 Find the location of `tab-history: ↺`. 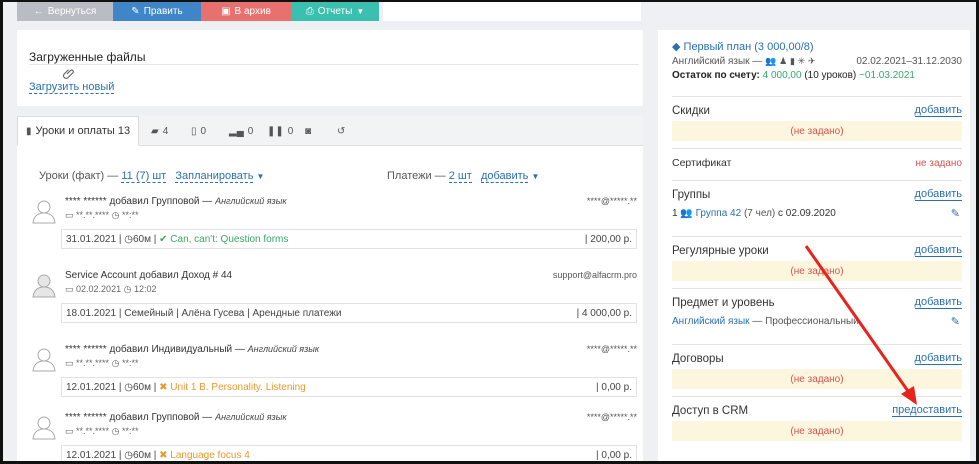

tab-history: ↺ is located at coordinates (341, 131).